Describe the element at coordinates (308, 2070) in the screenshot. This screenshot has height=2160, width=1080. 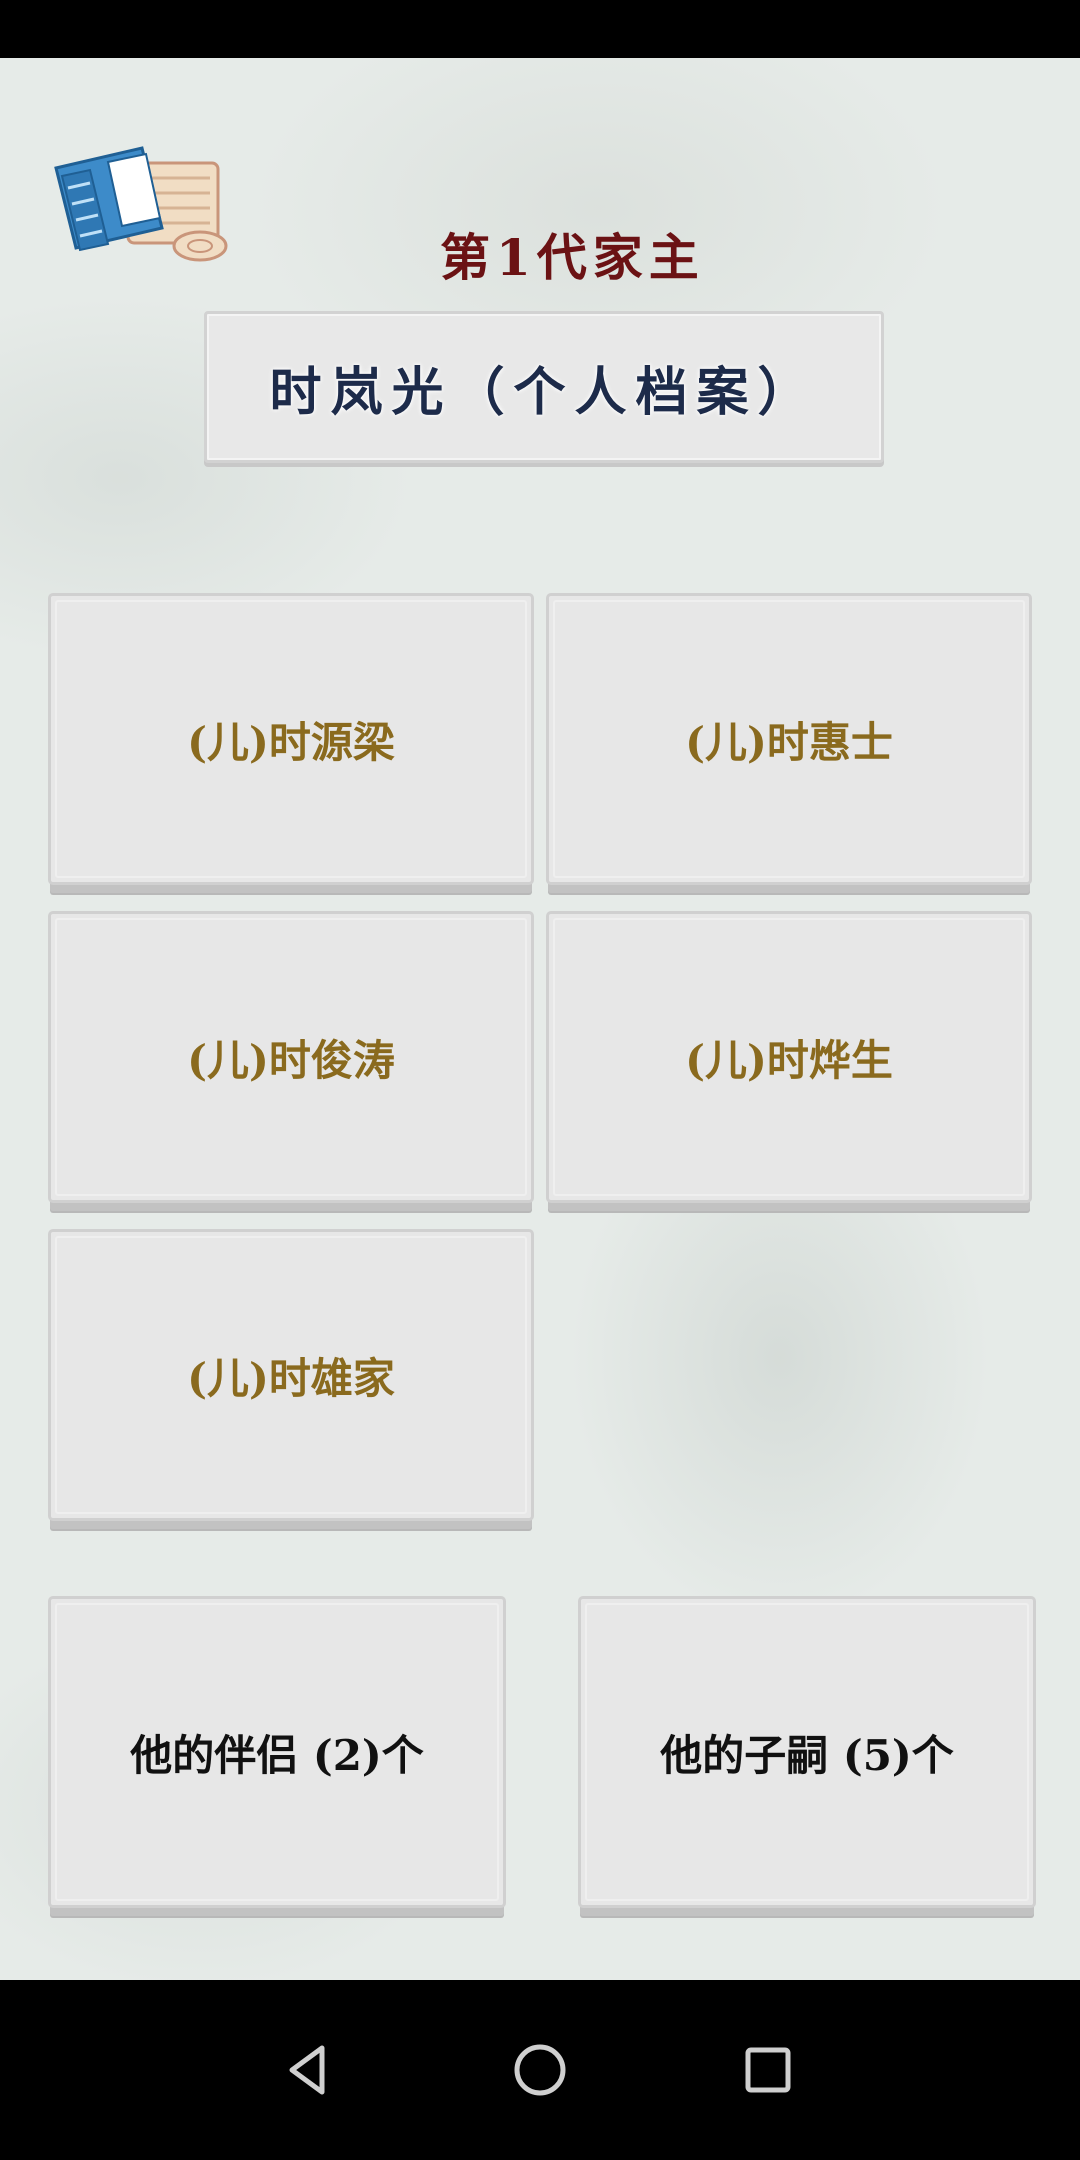
I see `back-triangle-icon` at that location.